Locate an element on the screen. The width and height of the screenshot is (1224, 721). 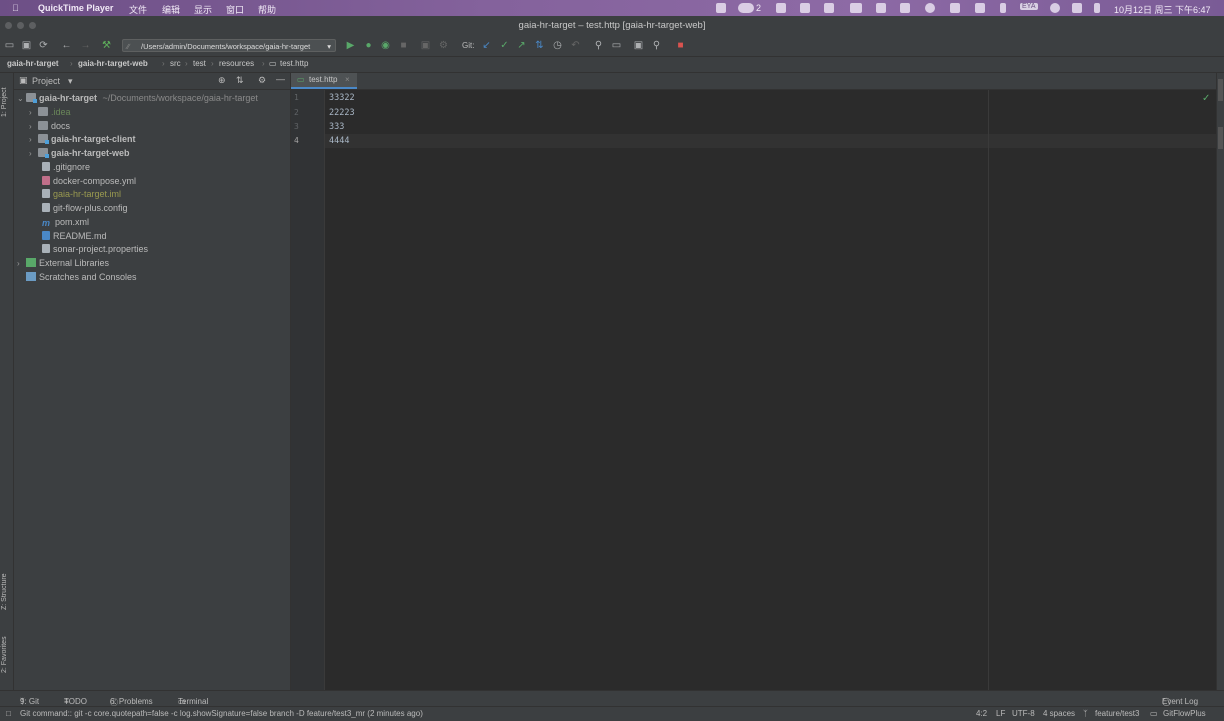
tools-icon is located at coordinates (980, 8).